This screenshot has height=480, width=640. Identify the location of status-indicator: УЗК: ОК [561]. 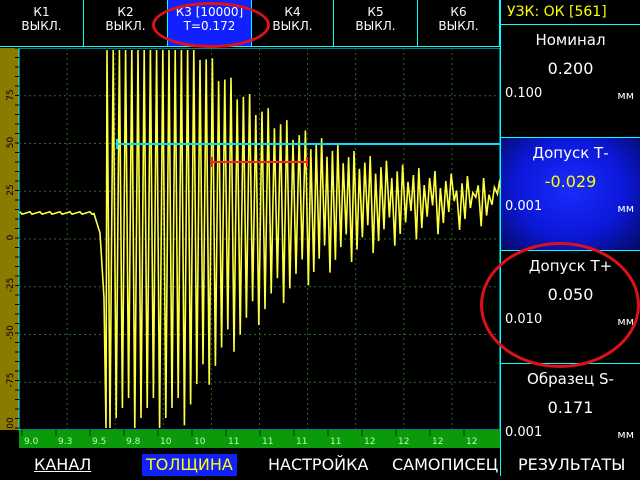
(570, 12).